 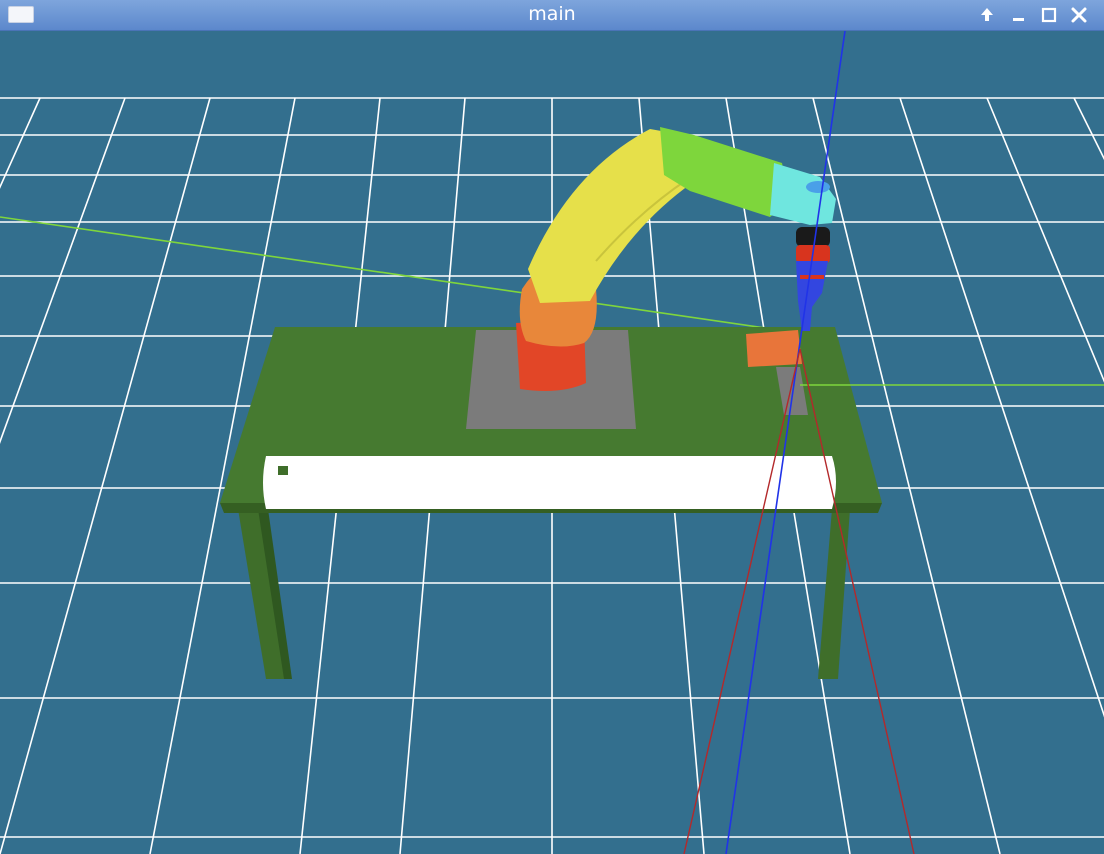 I want to click on shade-button, so click(x=987, y=15).